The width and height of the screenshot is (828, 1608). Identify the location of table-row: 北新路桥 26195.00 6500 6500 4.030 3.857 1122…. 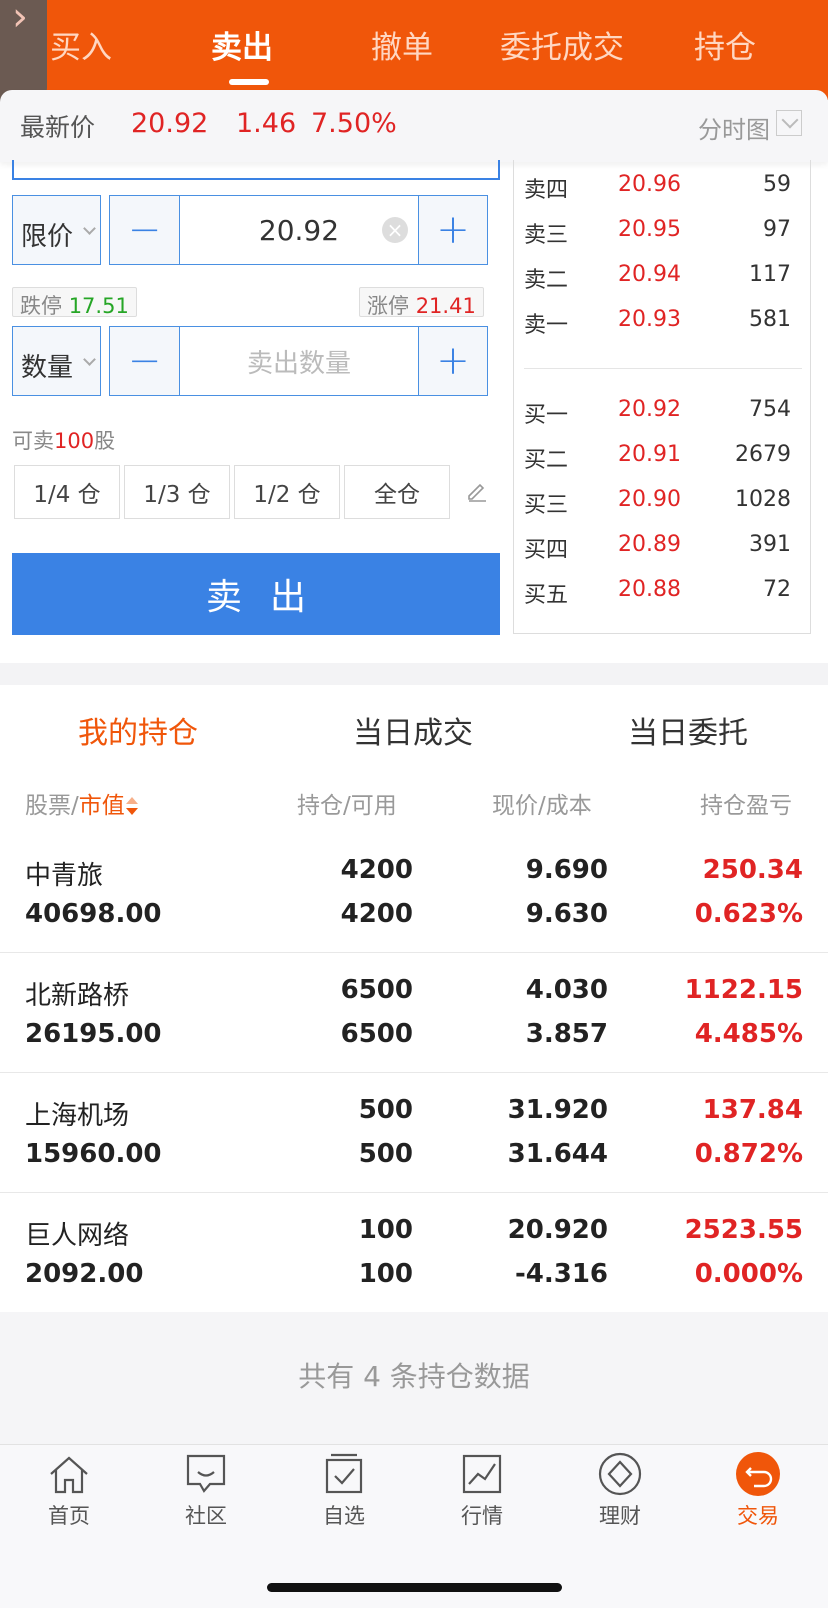
(414, 1013).